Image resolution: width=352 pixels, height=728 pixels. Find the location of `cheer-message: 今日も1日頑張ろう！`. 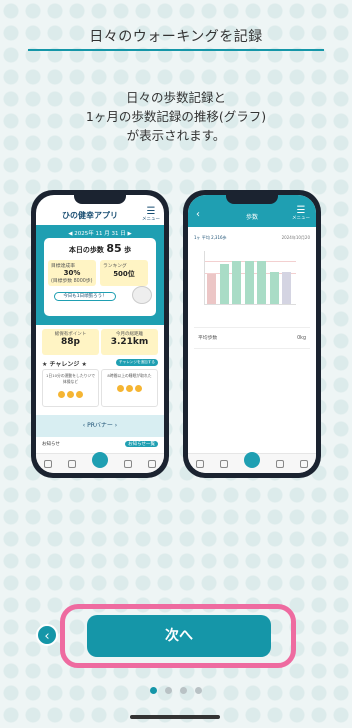

cheer-message: 今日も1日頑張ろう！ is located at coordinates (85, 296).